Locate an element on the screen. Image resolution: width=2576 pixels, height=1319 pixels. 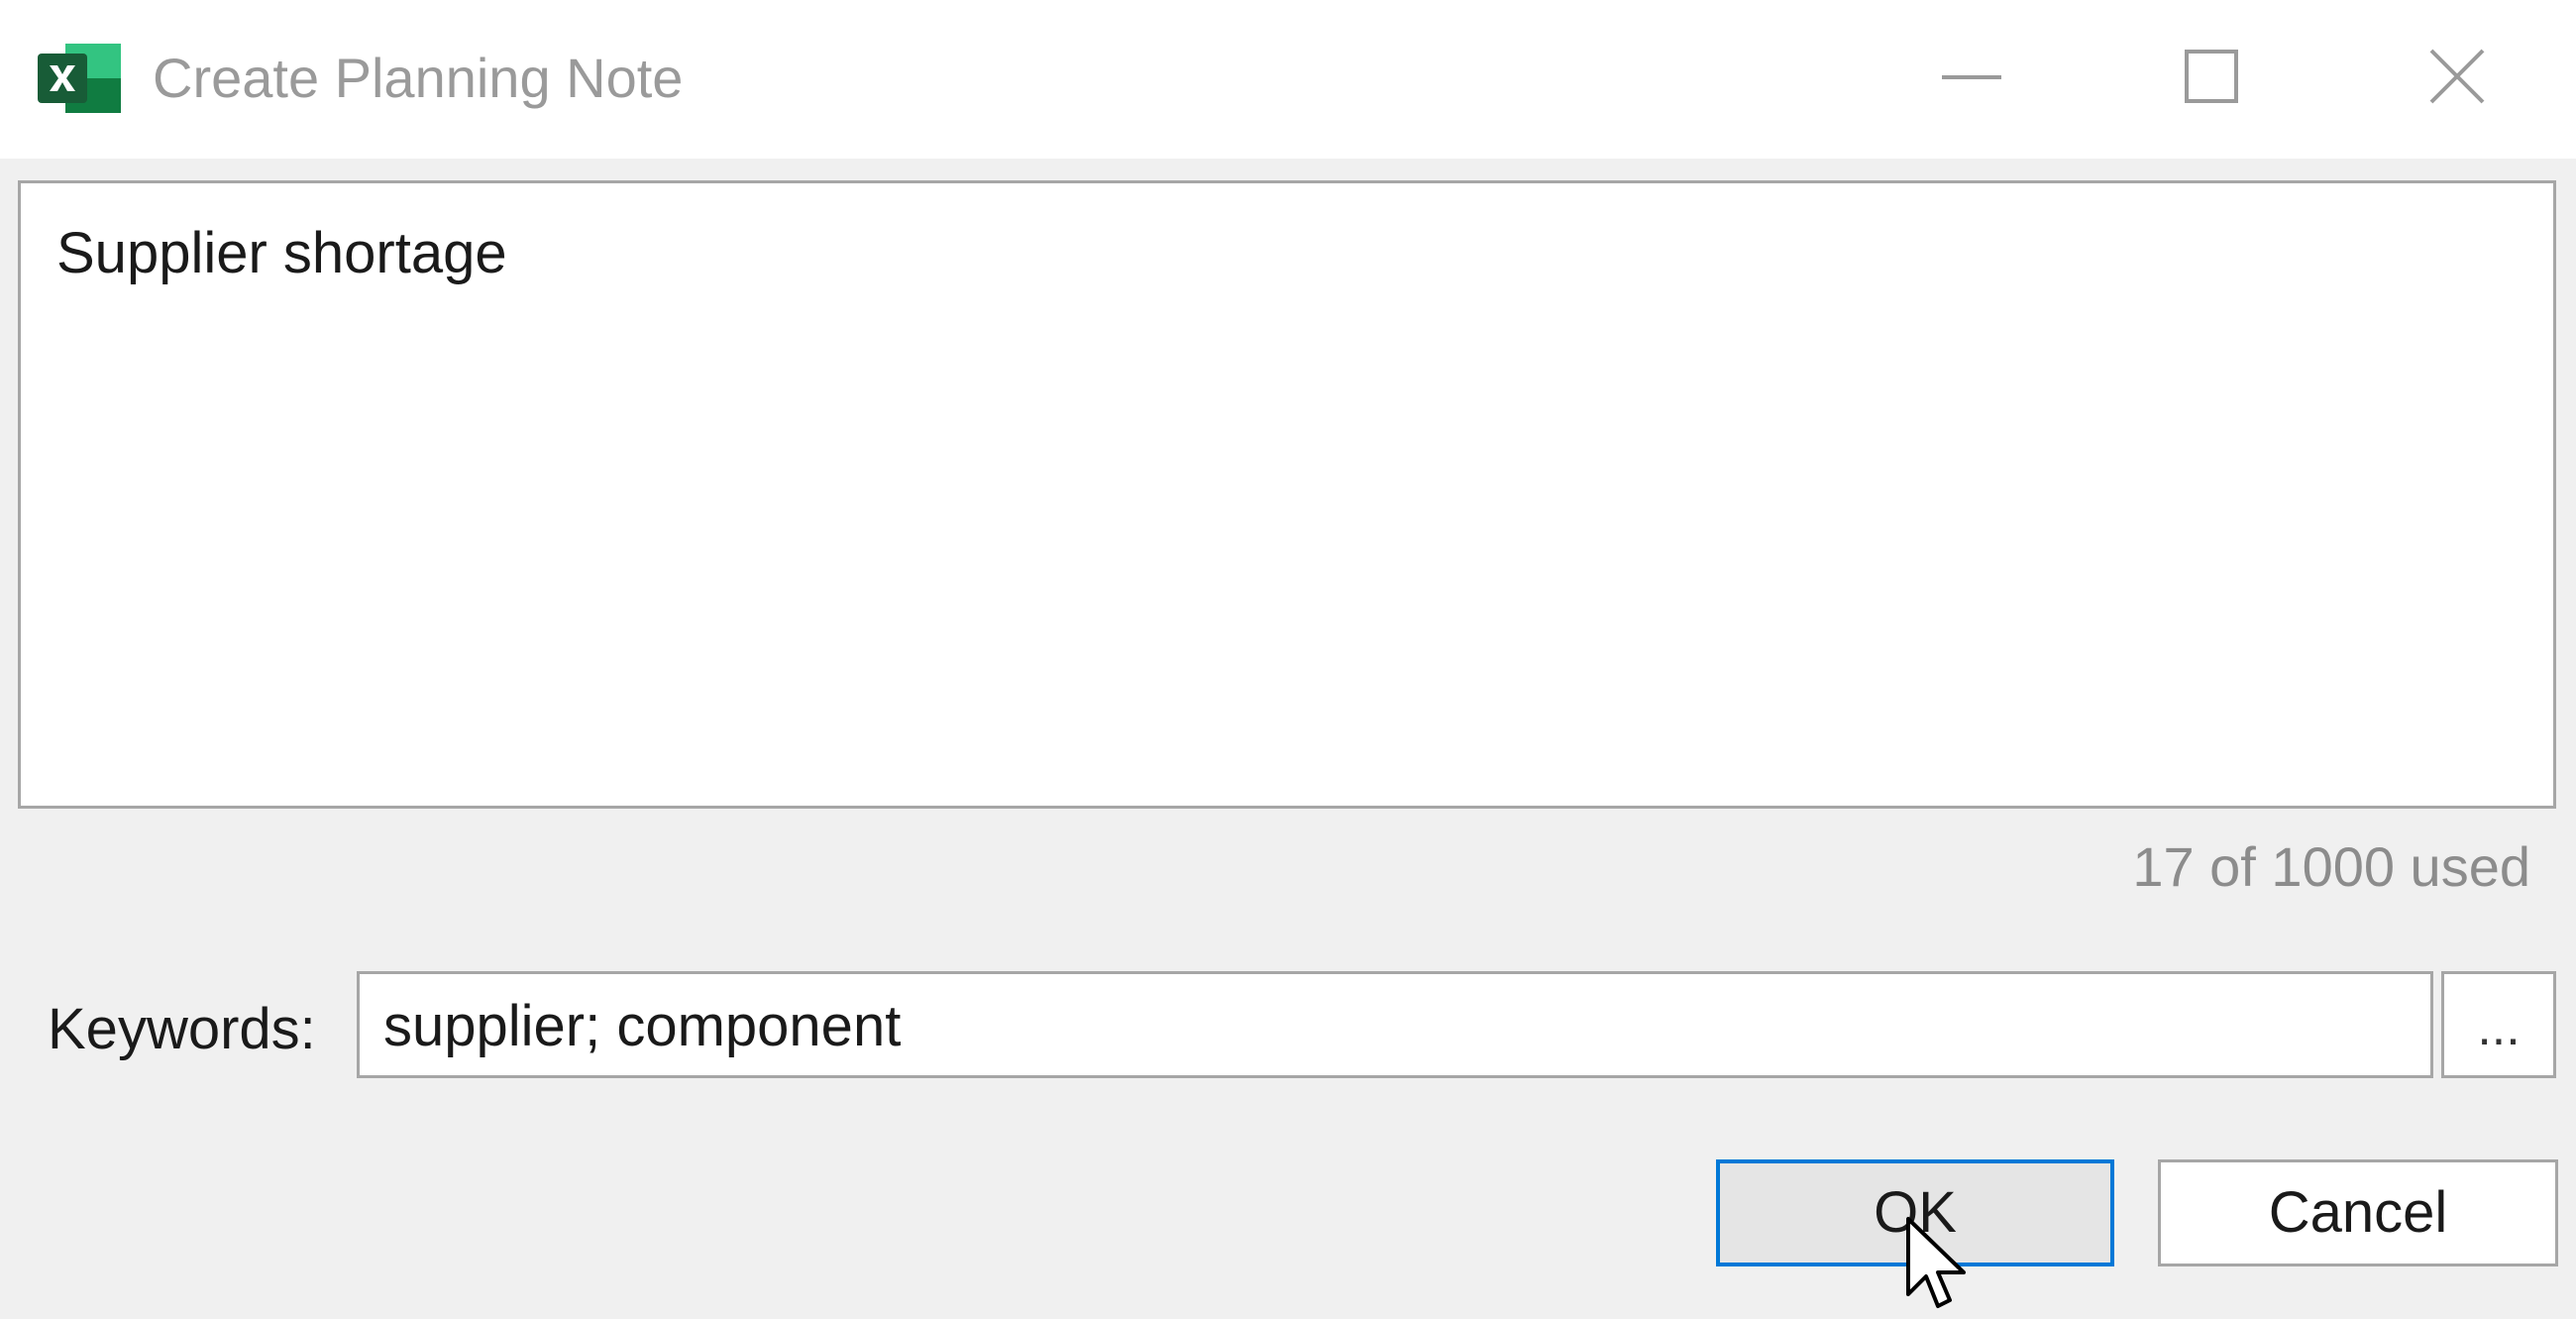
keywords-input: supplier; component is located at coordinates (1395, 1024).